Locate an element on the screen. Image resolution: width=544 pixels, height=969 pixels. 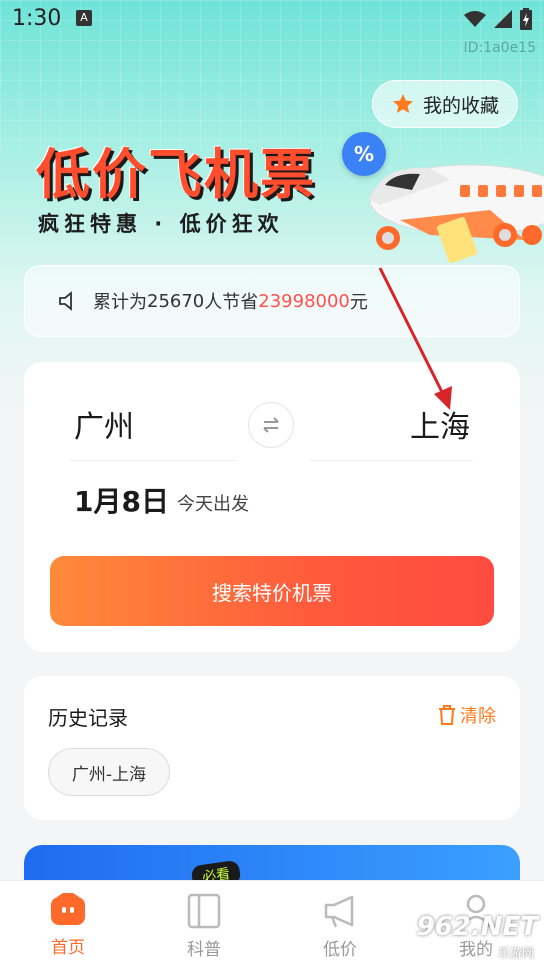
tab-deals: 低价 is located at coordinates (340, 925).